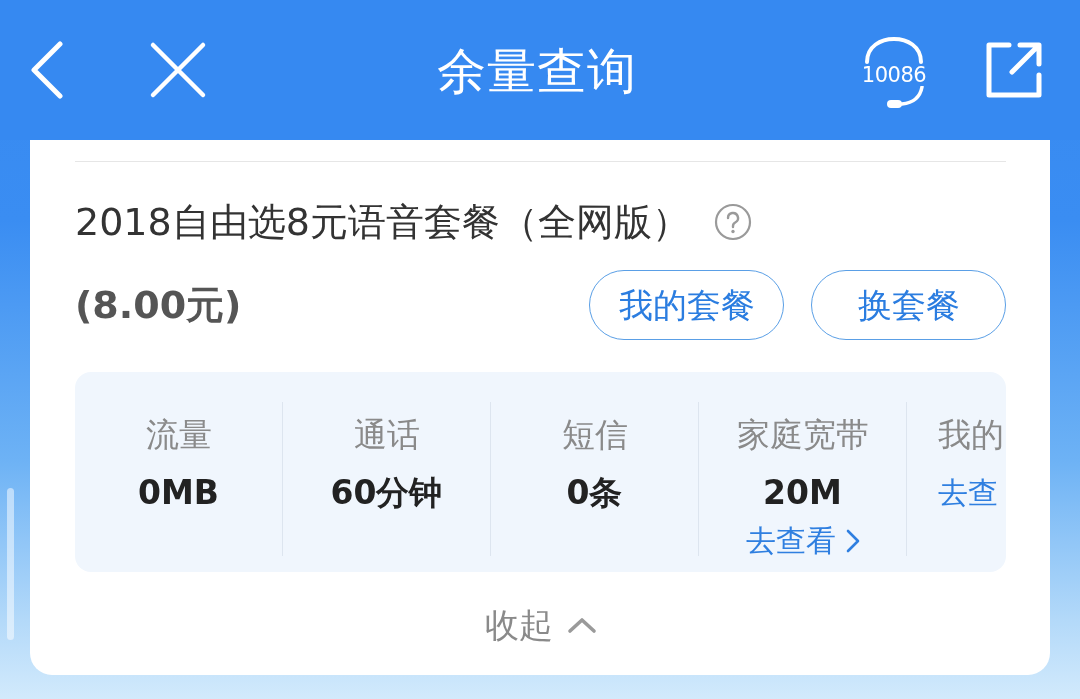 This screenshot has height=699, width=1080. I want to click on back-icon, so click(47, 70).